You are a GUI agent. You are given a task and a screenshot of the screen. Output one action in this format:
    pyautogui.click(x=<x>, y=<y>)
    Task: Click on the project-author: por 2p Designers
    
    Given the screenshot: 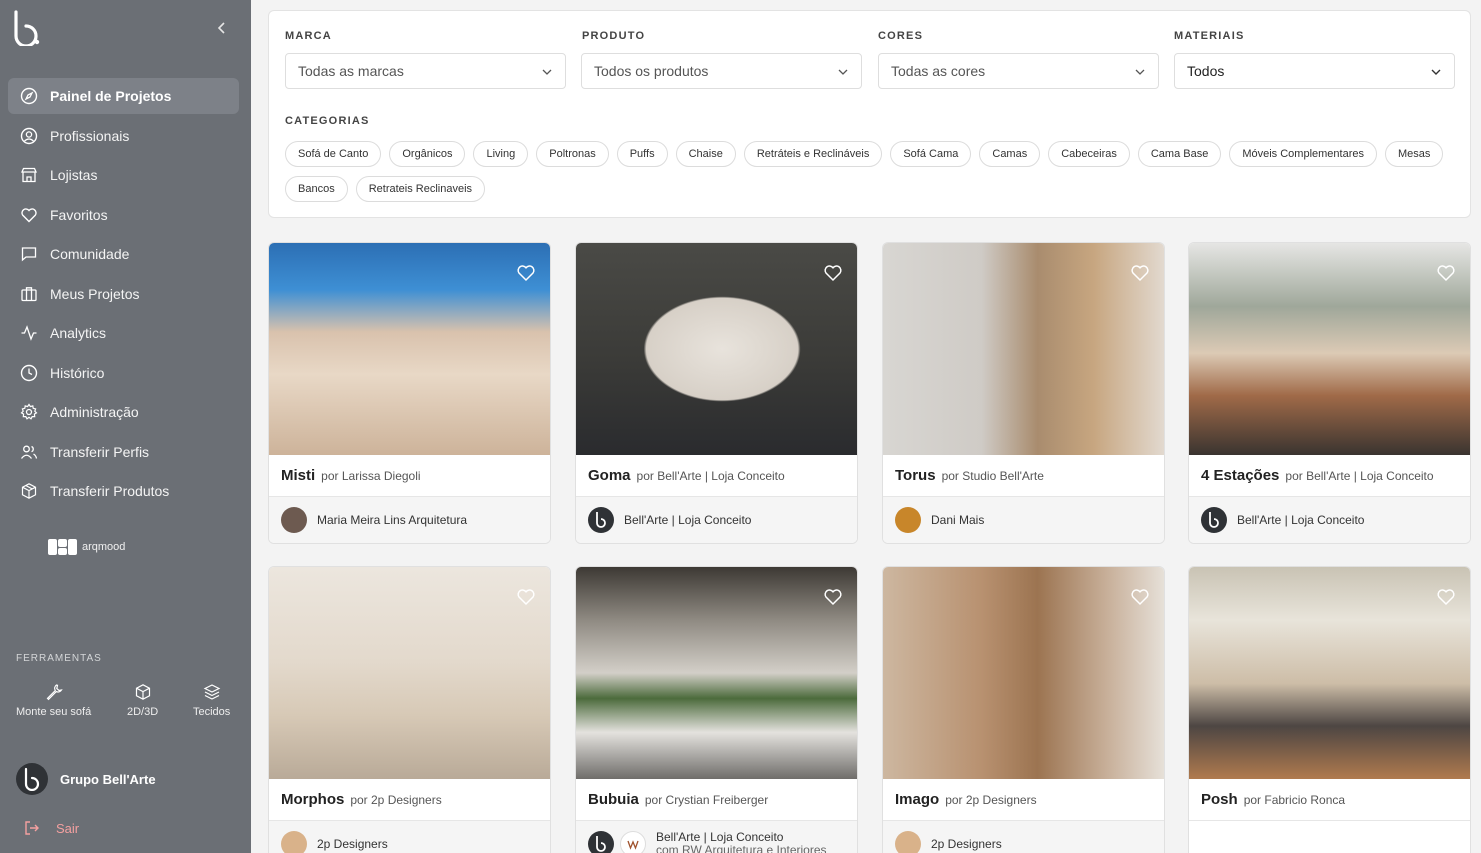 What is the action you would take?
    pyautogui.click(x=396, y=799)
    